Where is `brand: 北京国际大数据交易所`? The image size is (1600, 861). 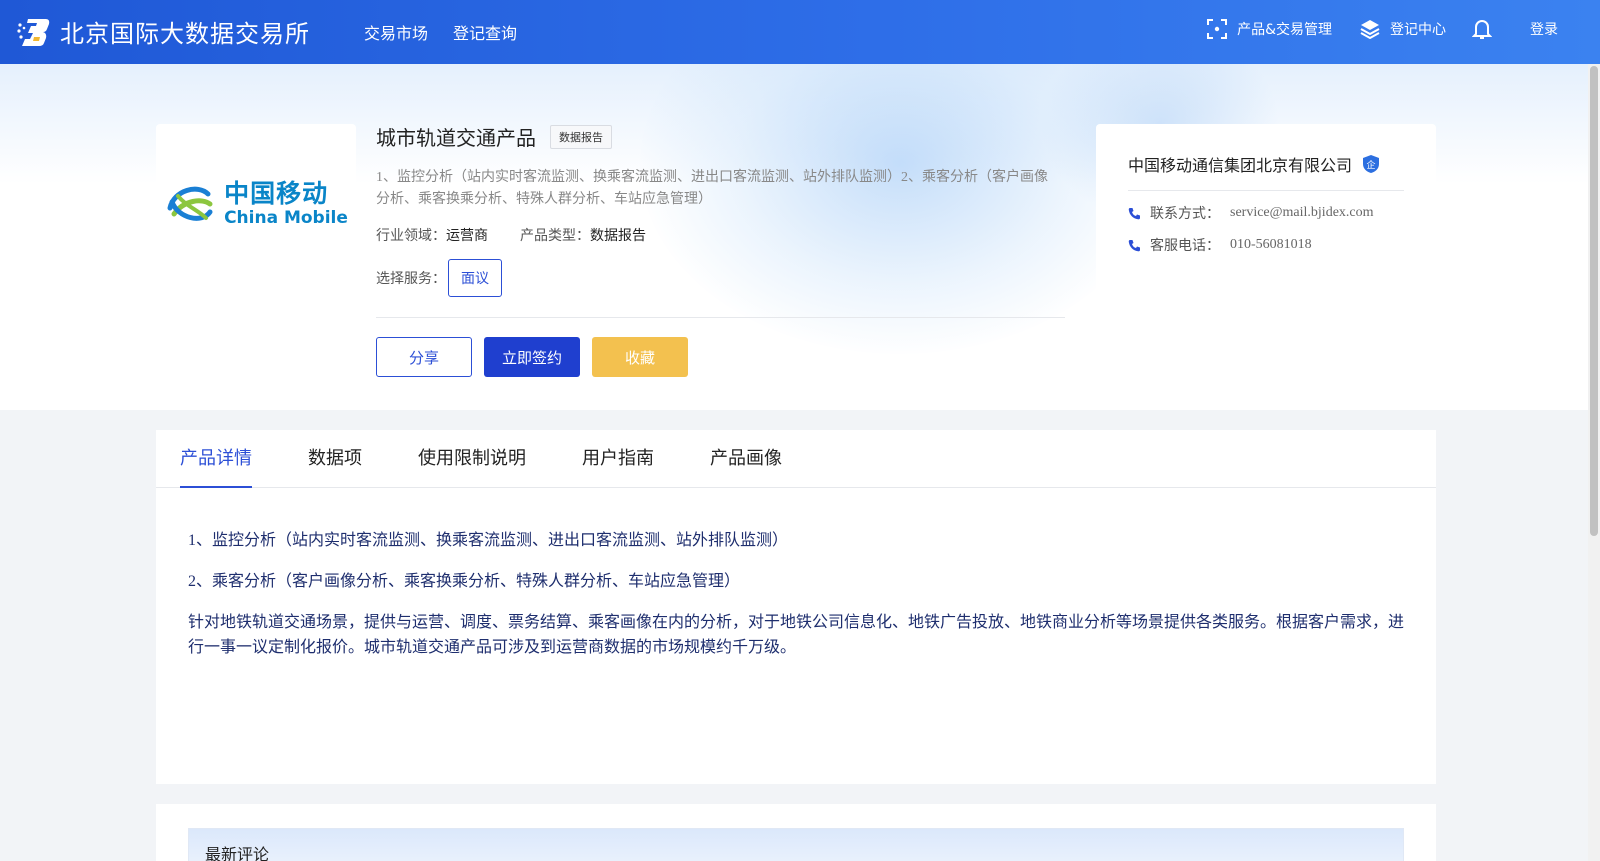
brand: 北京国际大数据交易所 is located at coordinates (163, 31).